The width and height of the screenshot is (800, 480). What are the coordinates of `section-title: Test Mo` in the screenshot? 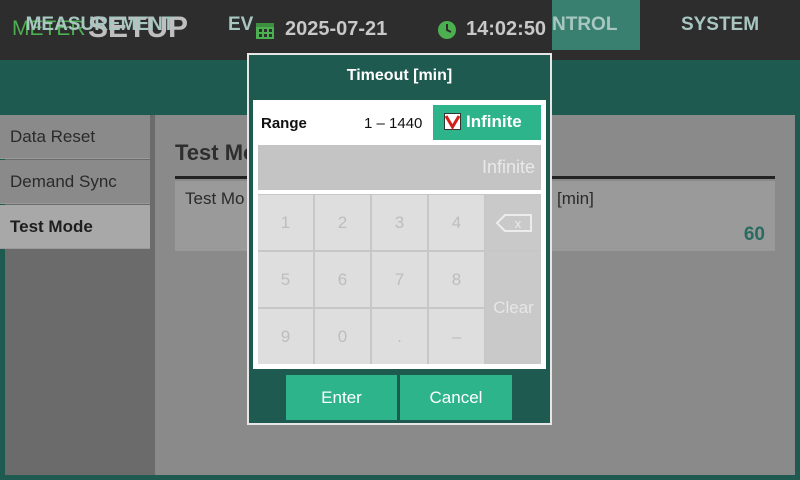 It's located at (216, 152).